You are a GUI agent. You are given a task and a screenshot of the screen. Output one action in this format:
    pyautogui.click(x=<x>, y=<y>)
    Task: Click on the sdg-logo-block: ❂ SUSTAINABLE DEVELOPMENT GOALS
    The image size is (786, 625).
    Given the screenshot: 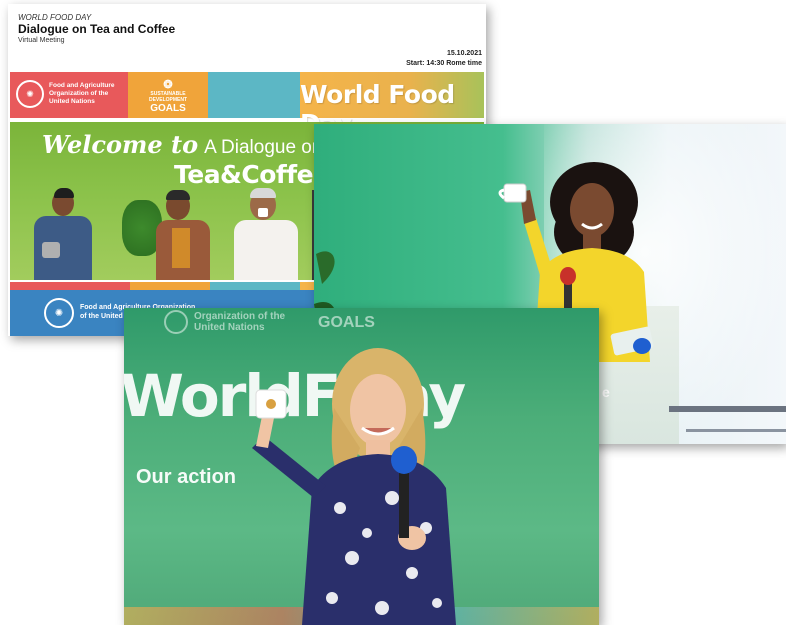 What is the action you would take?
    pyautogui.click(x=168, y=95)
    